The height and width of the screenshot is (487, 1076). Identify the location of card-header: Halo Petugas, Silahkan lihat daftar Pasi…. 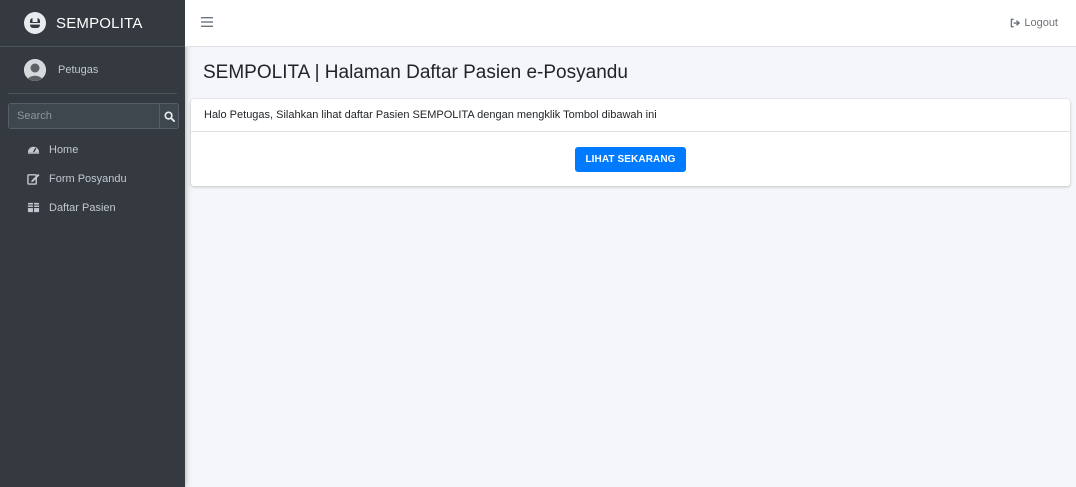
(630, 115).